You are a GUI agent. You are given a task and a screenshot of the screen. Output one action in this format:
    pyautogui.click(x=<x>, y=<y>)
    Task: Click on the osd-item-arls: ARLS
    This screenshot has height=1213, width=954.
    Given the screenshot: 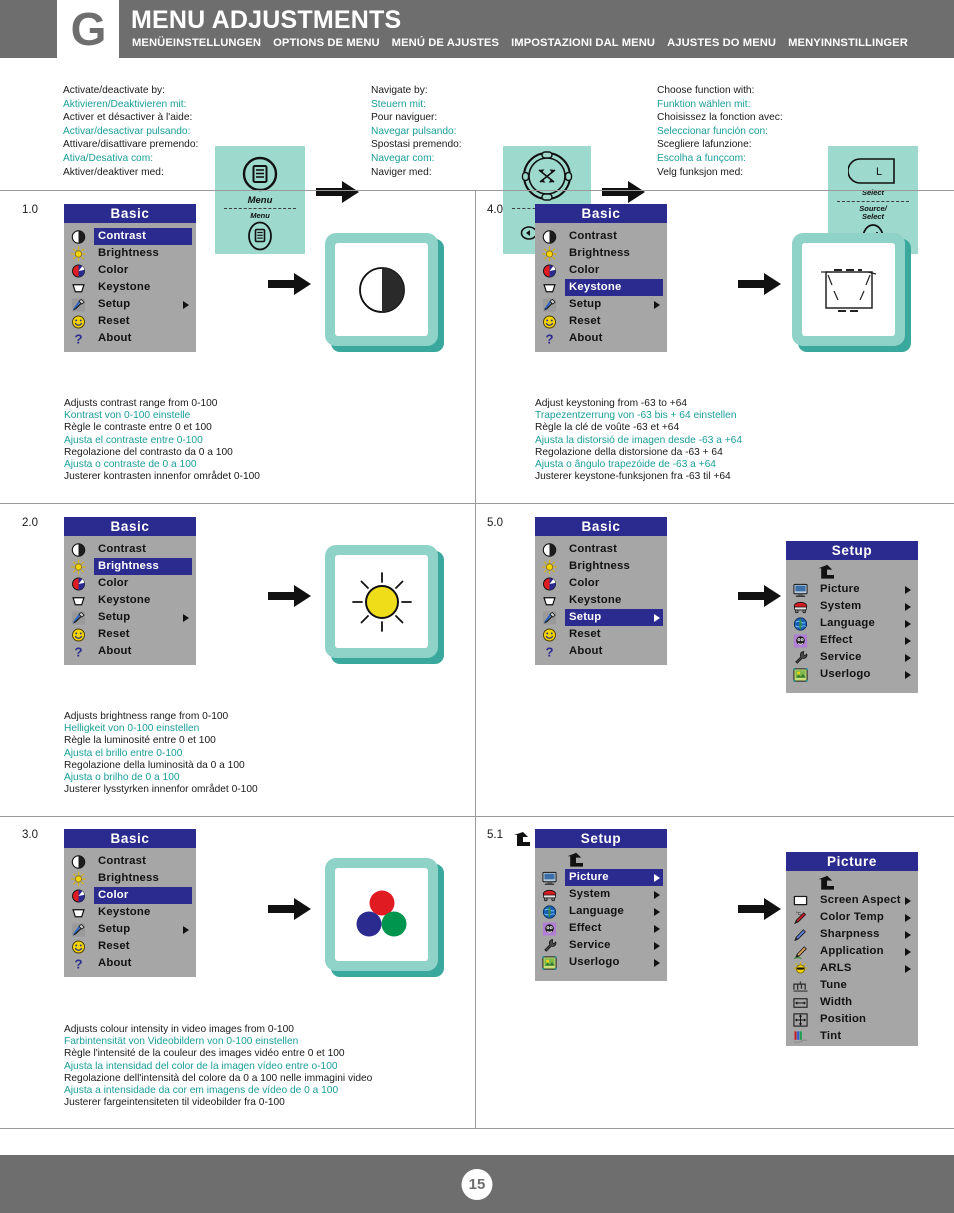 What is the action you would take?
    pyautogui.click(x=852, y=968)
    